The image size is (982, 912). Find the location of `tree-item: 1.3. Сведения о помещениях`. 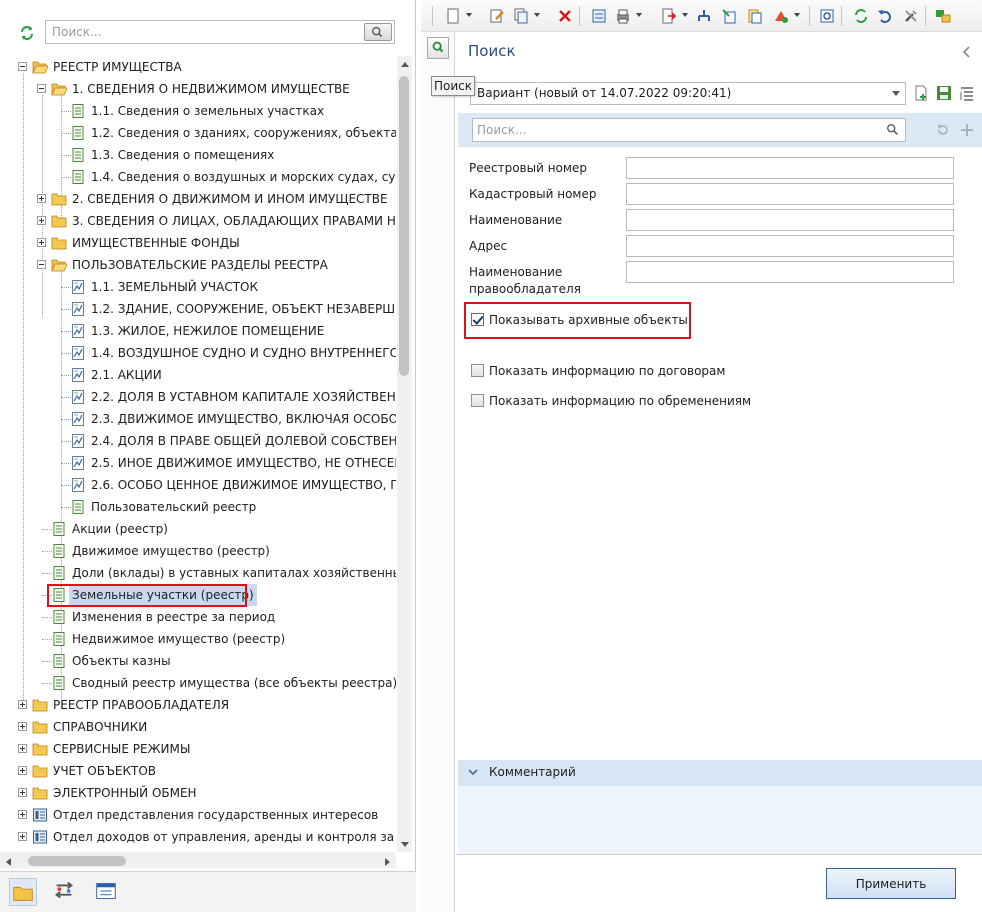

tree-item: 1.3. Сведения о помещениях is located at coordinates (198, 155).